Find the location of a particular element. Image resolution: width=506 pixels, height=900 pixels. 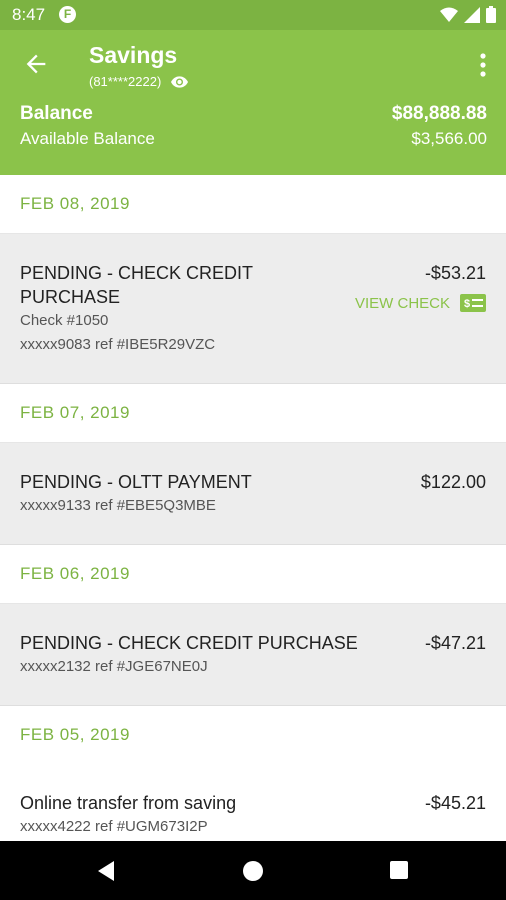

check-number: Check #1050 is located at coordinates (64, 320).